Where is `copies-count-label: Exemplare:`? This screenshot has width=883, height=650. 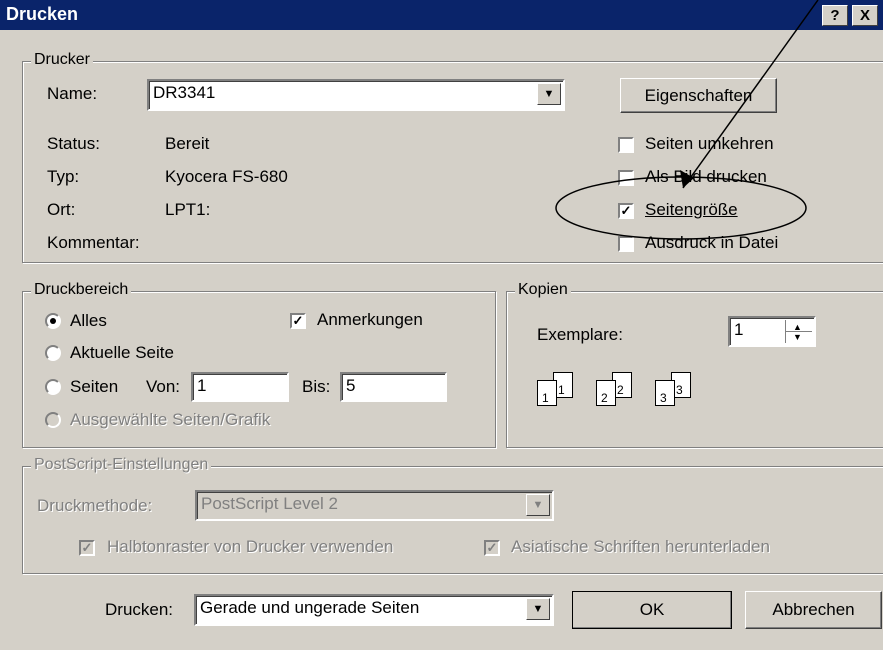
copies-count-label: Exemplare: is located at coordinates (580, 334).